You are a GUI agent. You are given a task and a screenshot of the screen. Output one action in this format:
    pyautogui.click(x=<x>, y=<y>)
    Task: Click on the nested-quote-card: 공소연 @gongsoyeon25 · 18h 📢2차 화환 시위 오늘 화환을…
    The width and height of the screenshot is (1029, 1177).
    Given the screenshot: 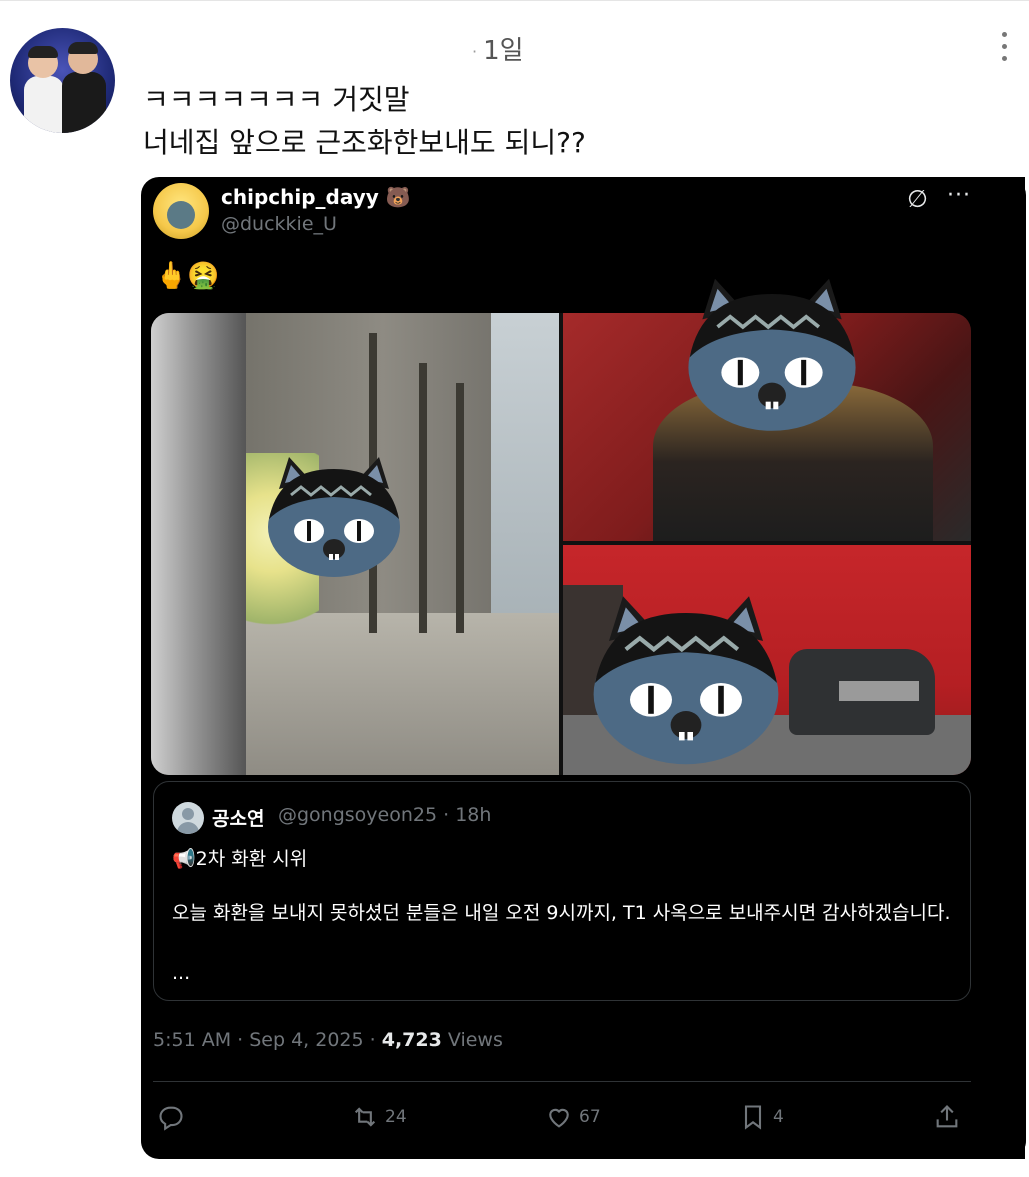 What is the action you would take?
    pyautogui.click(x=562, y=891)
    